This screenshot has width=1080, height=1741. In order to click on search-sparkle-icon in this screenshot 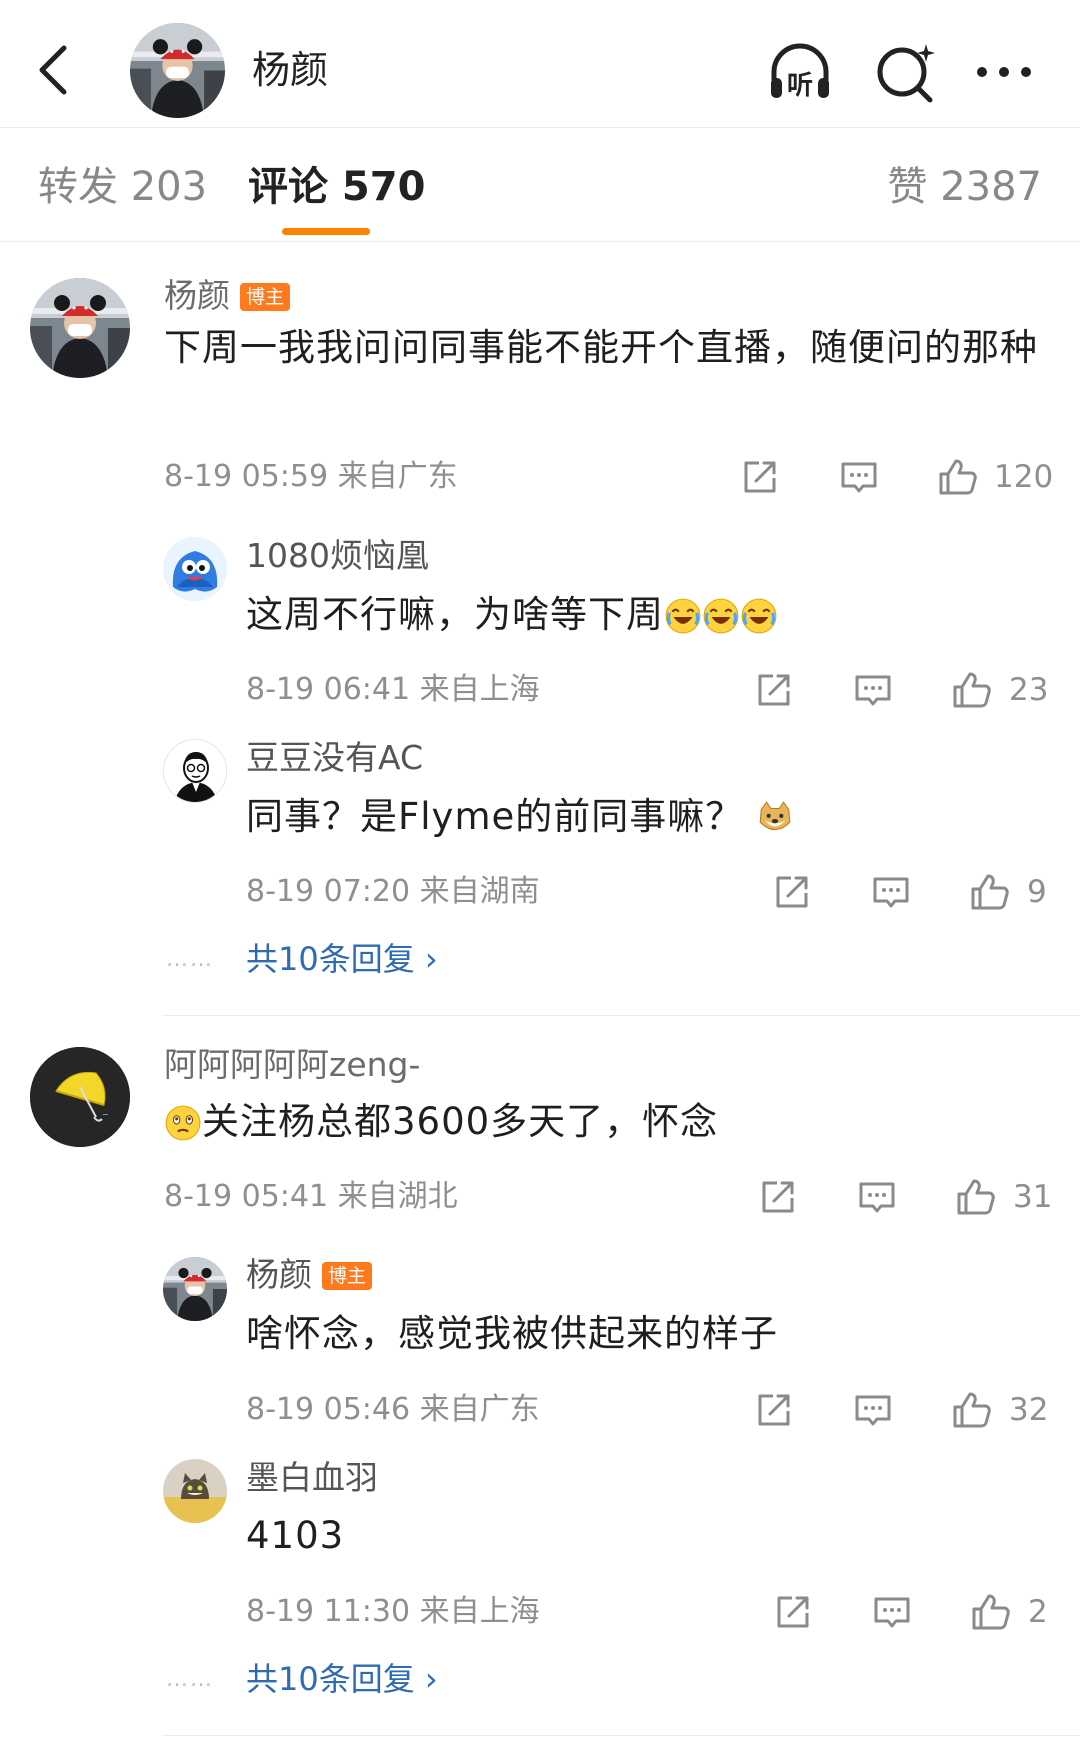, I will do `click(906, 73)`.